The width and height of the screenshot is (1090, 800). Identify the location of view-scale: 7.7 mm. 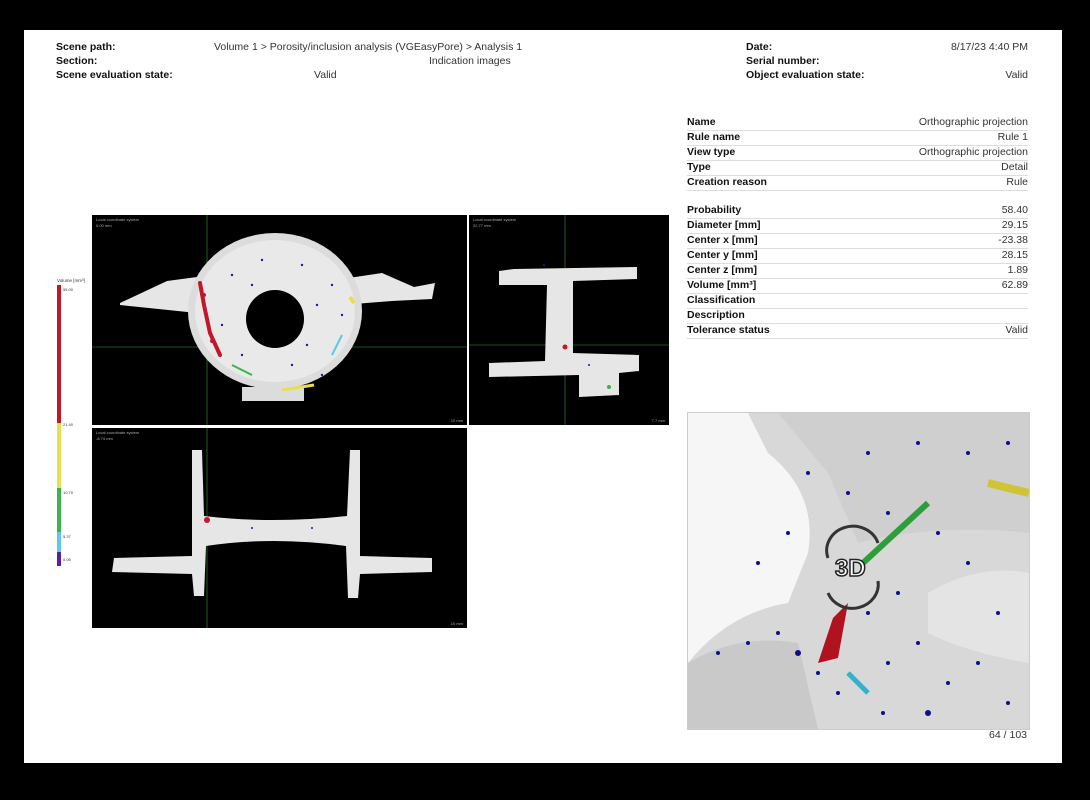
(658, 420).